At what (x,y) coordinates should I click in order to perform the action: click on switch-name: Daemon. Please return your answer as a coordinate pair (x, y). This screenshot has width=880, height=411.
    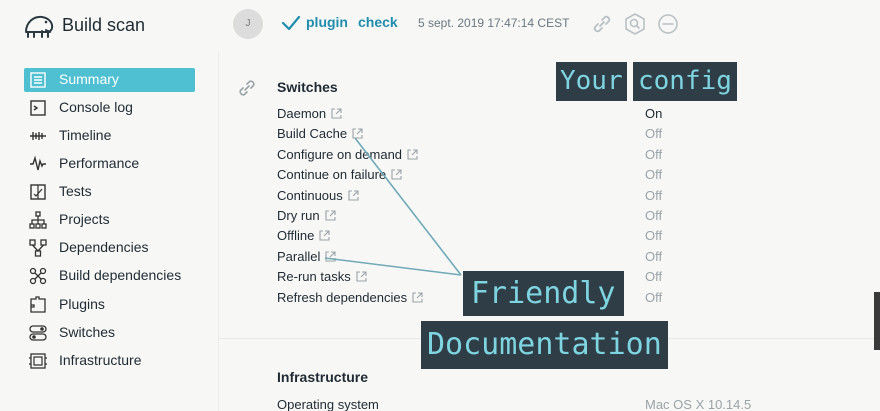
    Looking at the image, I should click on (302, 113).